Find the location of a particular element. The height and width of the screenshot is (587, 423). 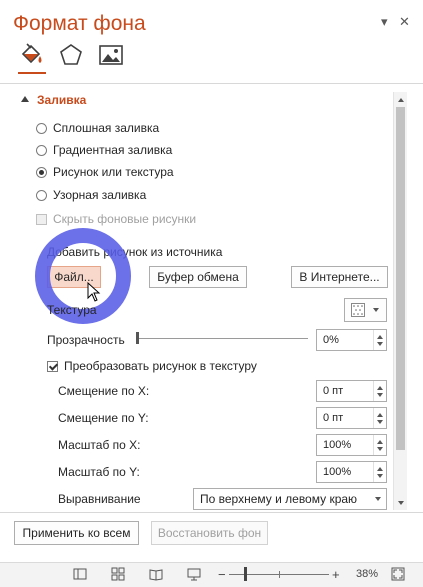

picture-icon is located at coordinates (111, 55).